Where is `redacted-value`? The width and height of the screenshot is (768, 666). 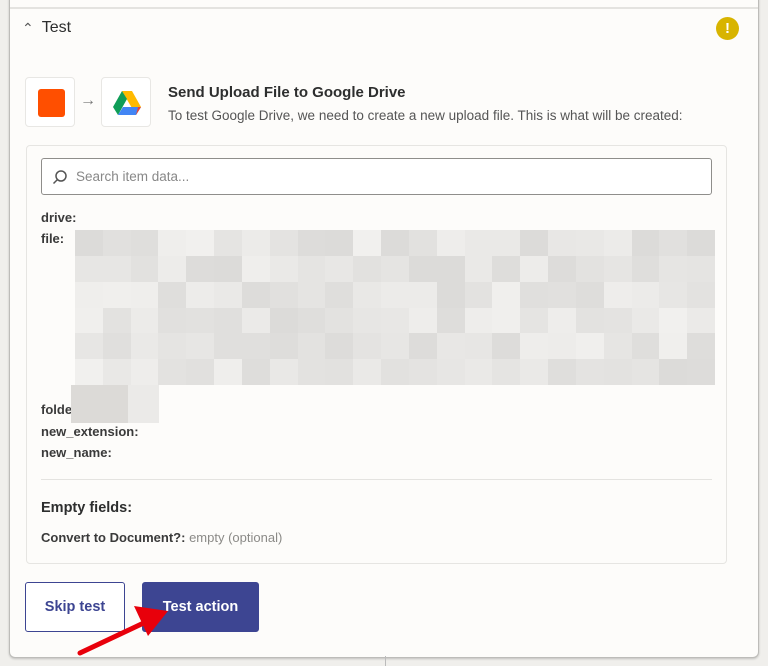
redacted-value is located at coordinates (115, 404).